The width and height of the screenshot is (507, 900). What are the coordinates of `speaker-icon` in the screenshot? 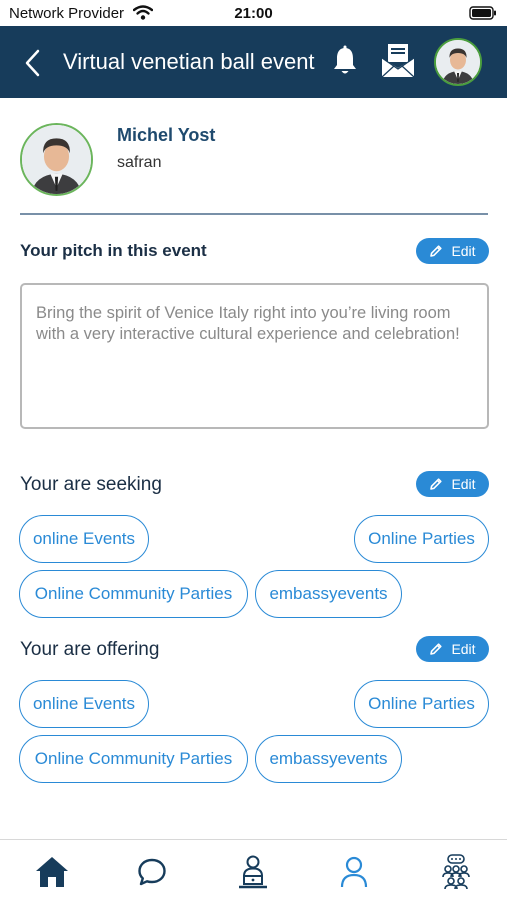 It's located at (253, 872).